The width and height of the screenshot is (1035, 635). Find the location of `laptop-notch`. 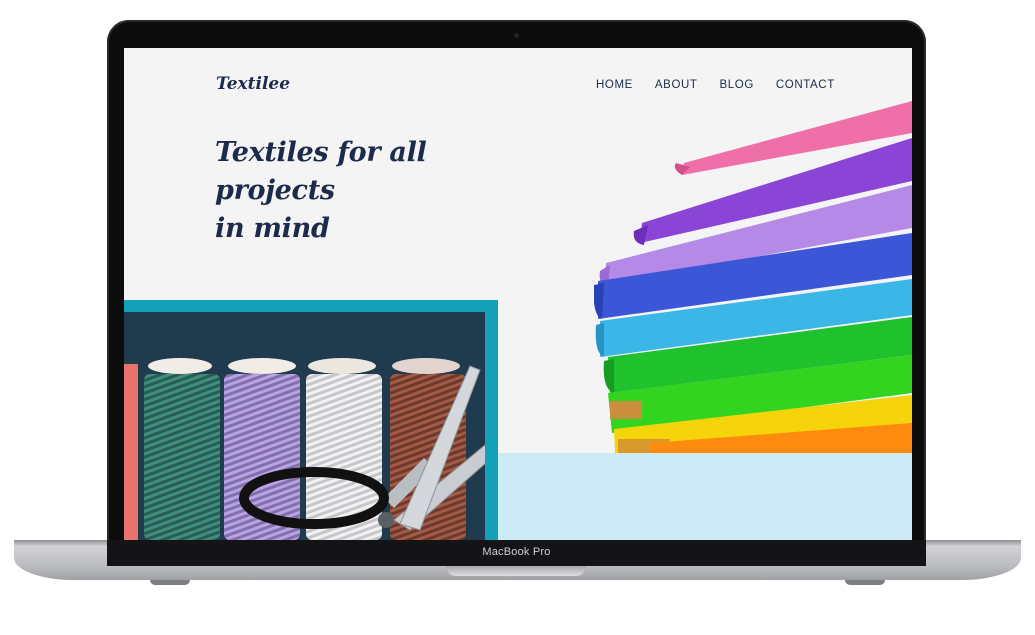

laptop-notch is located at coordinates (516, 571).